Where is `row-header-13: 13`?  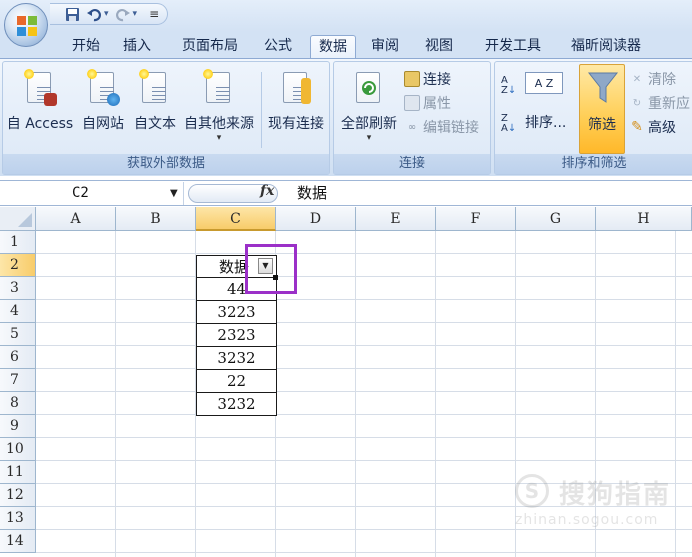
row-header-13: 13 is located at coordinates (18, 518).